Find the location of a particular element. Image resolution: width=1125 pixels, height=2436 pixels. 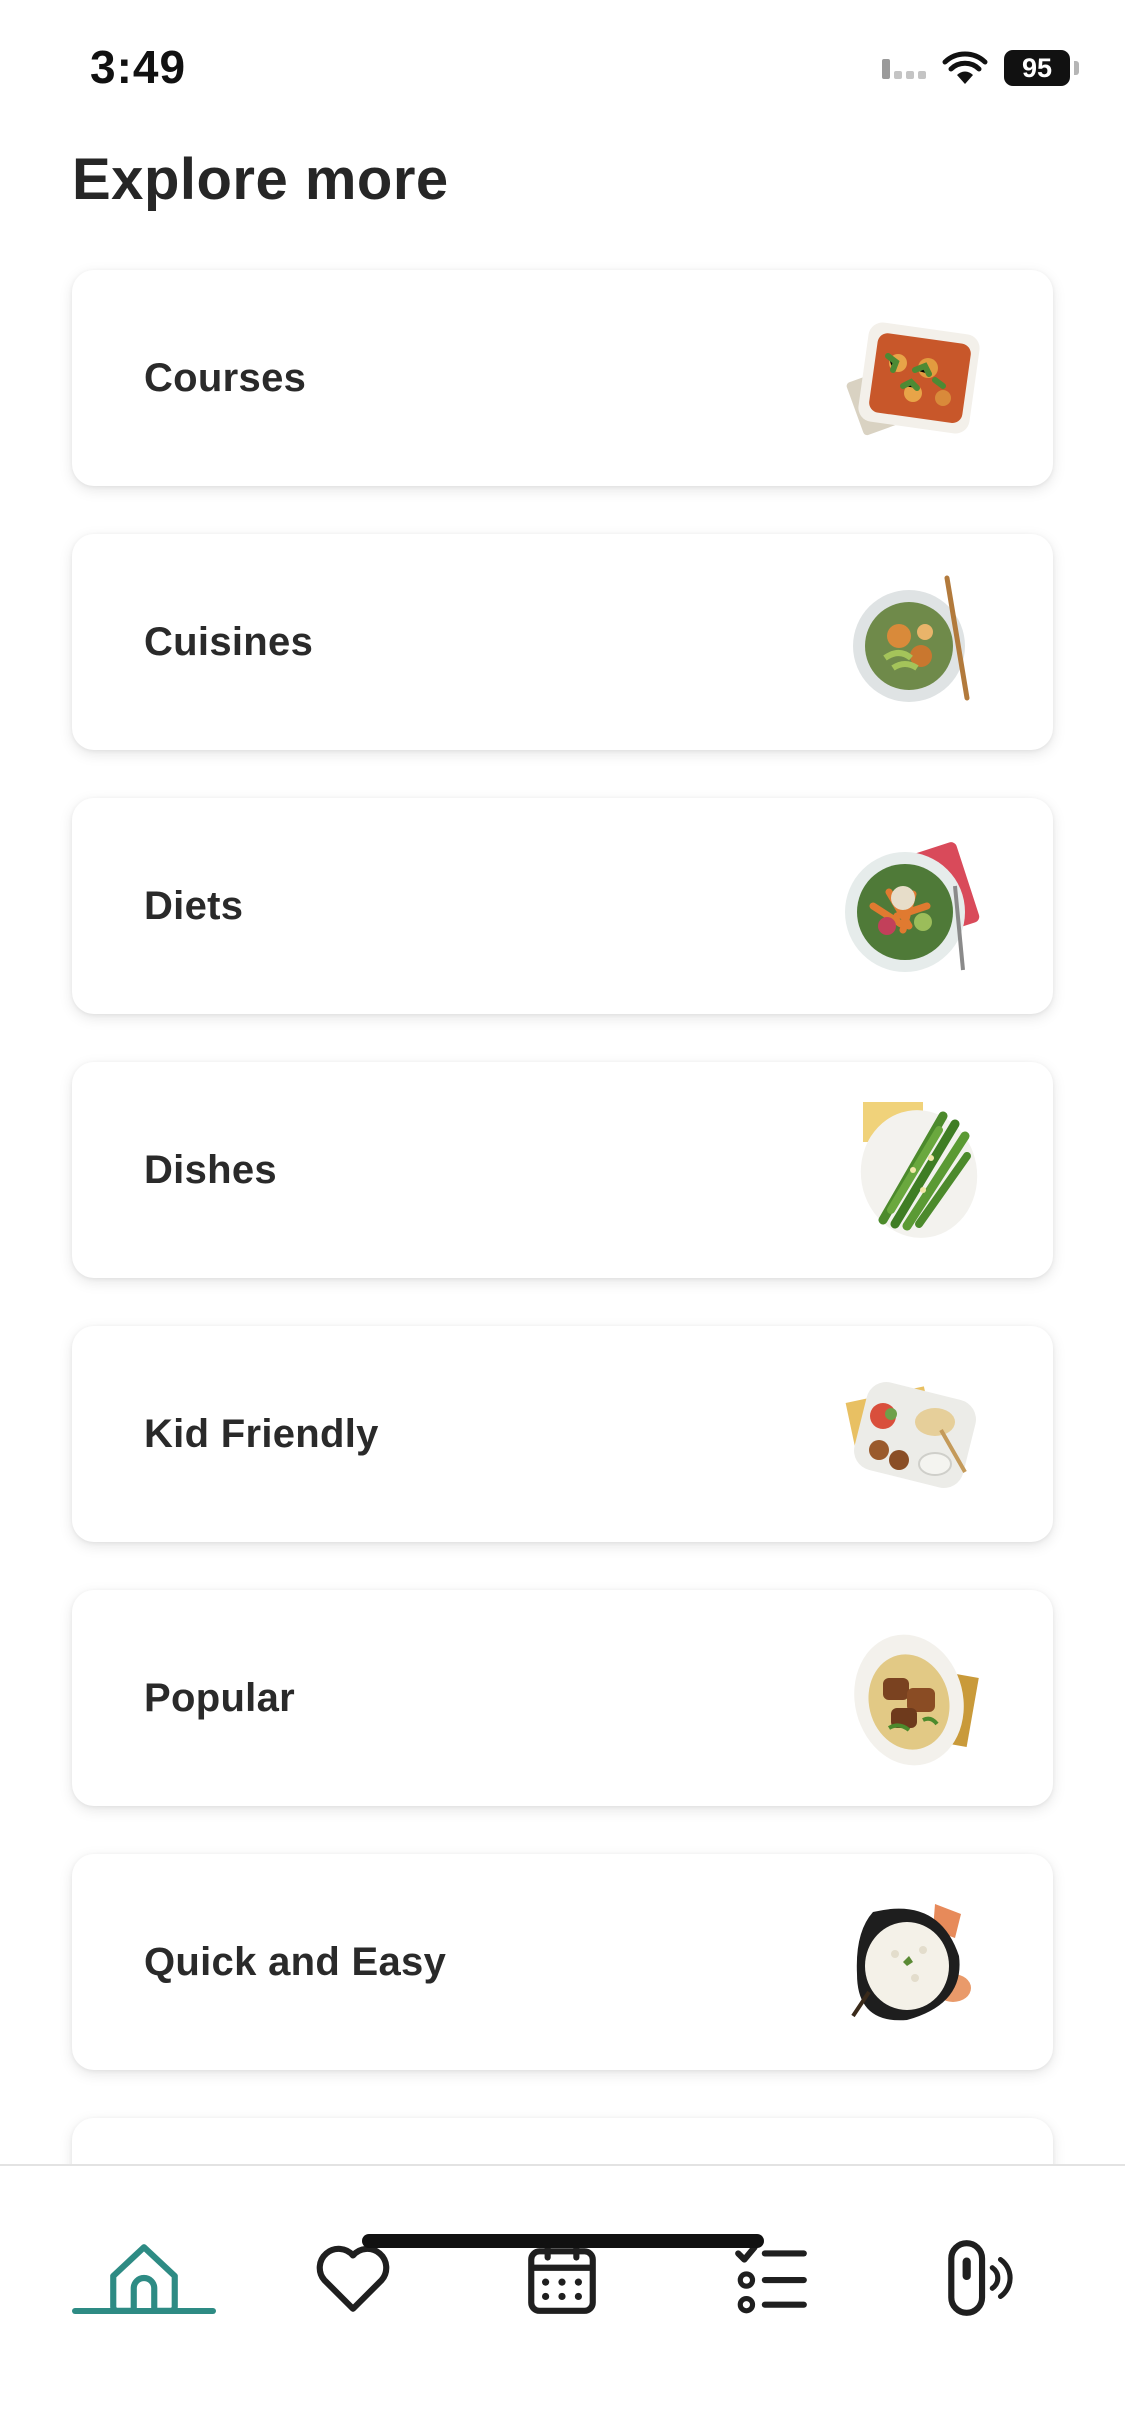

home-icon is located at coordinates (144, 2279).